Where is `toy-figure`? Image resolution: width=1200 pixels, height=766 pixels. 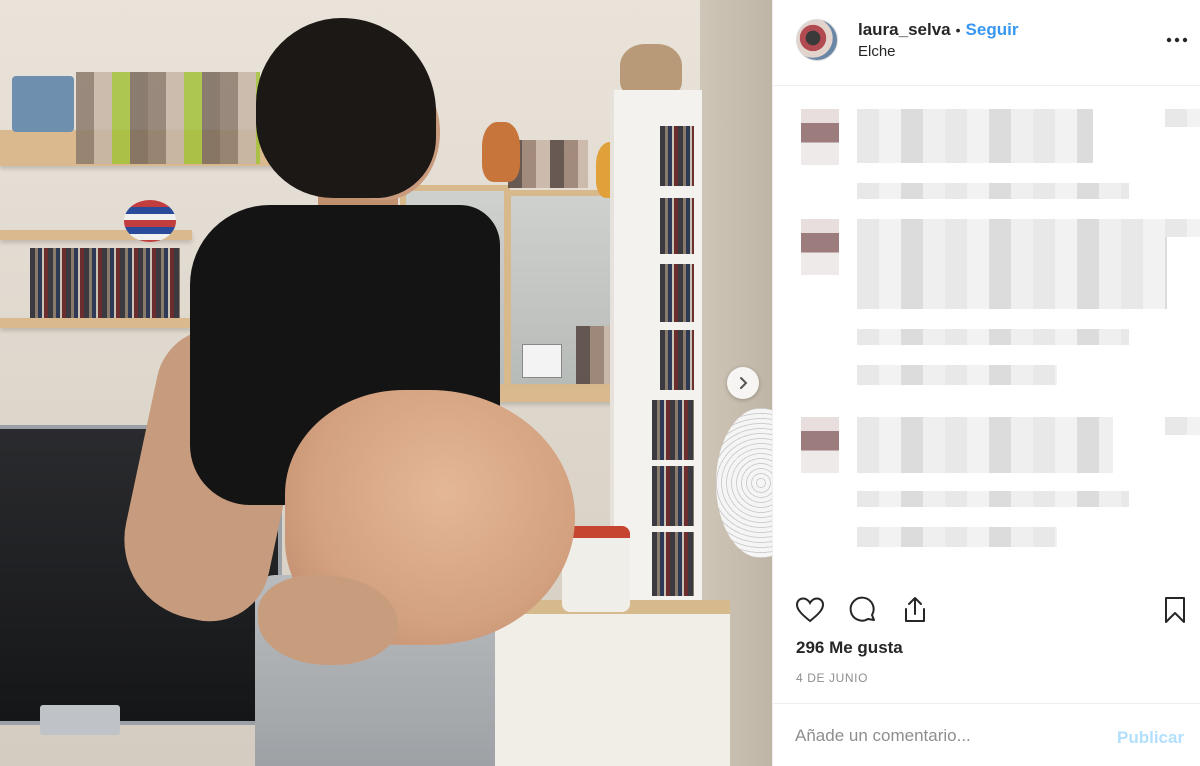 toy-figure is located at coordinates (501, 152).